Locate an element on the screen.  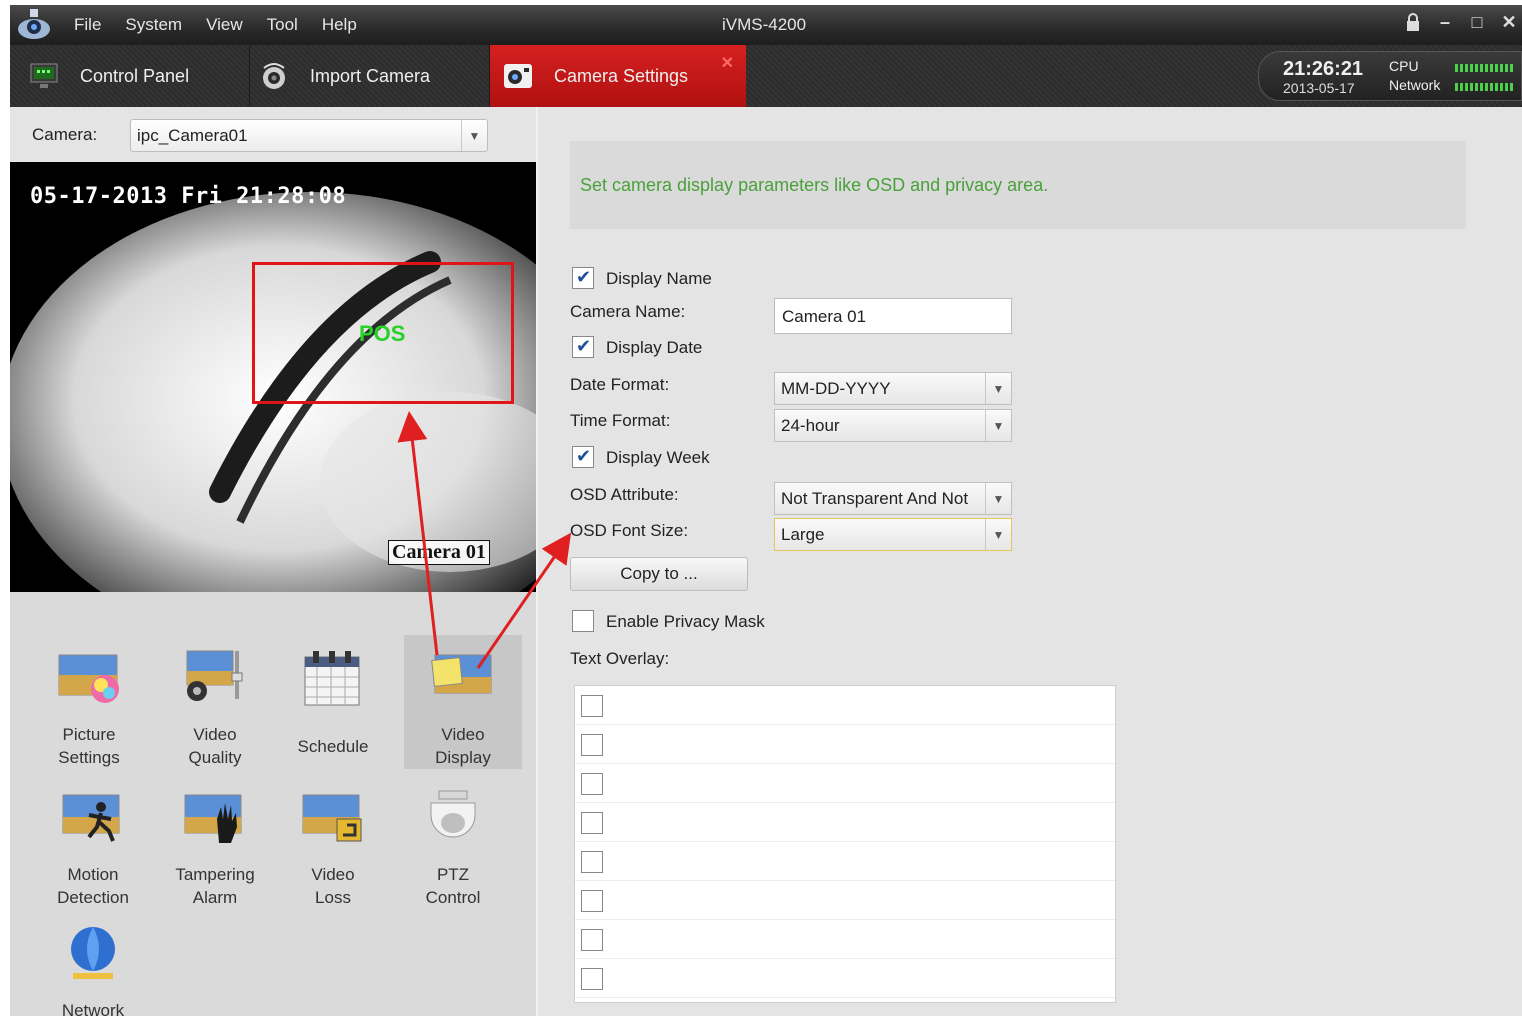
calendar-icon is located at coordinates (332, 678).